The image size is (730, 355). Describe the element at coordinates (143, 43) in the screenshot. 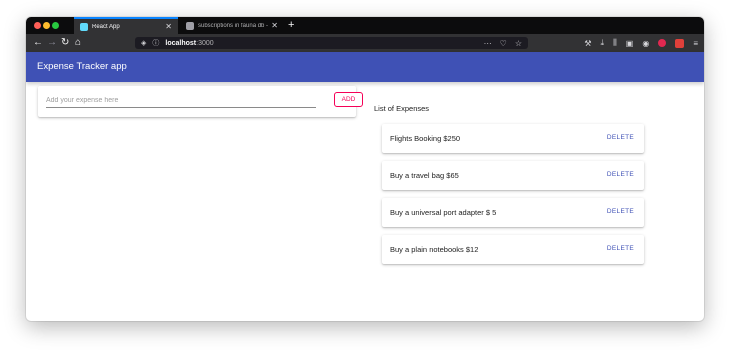

I see `shield-icon: ◈` at that location.